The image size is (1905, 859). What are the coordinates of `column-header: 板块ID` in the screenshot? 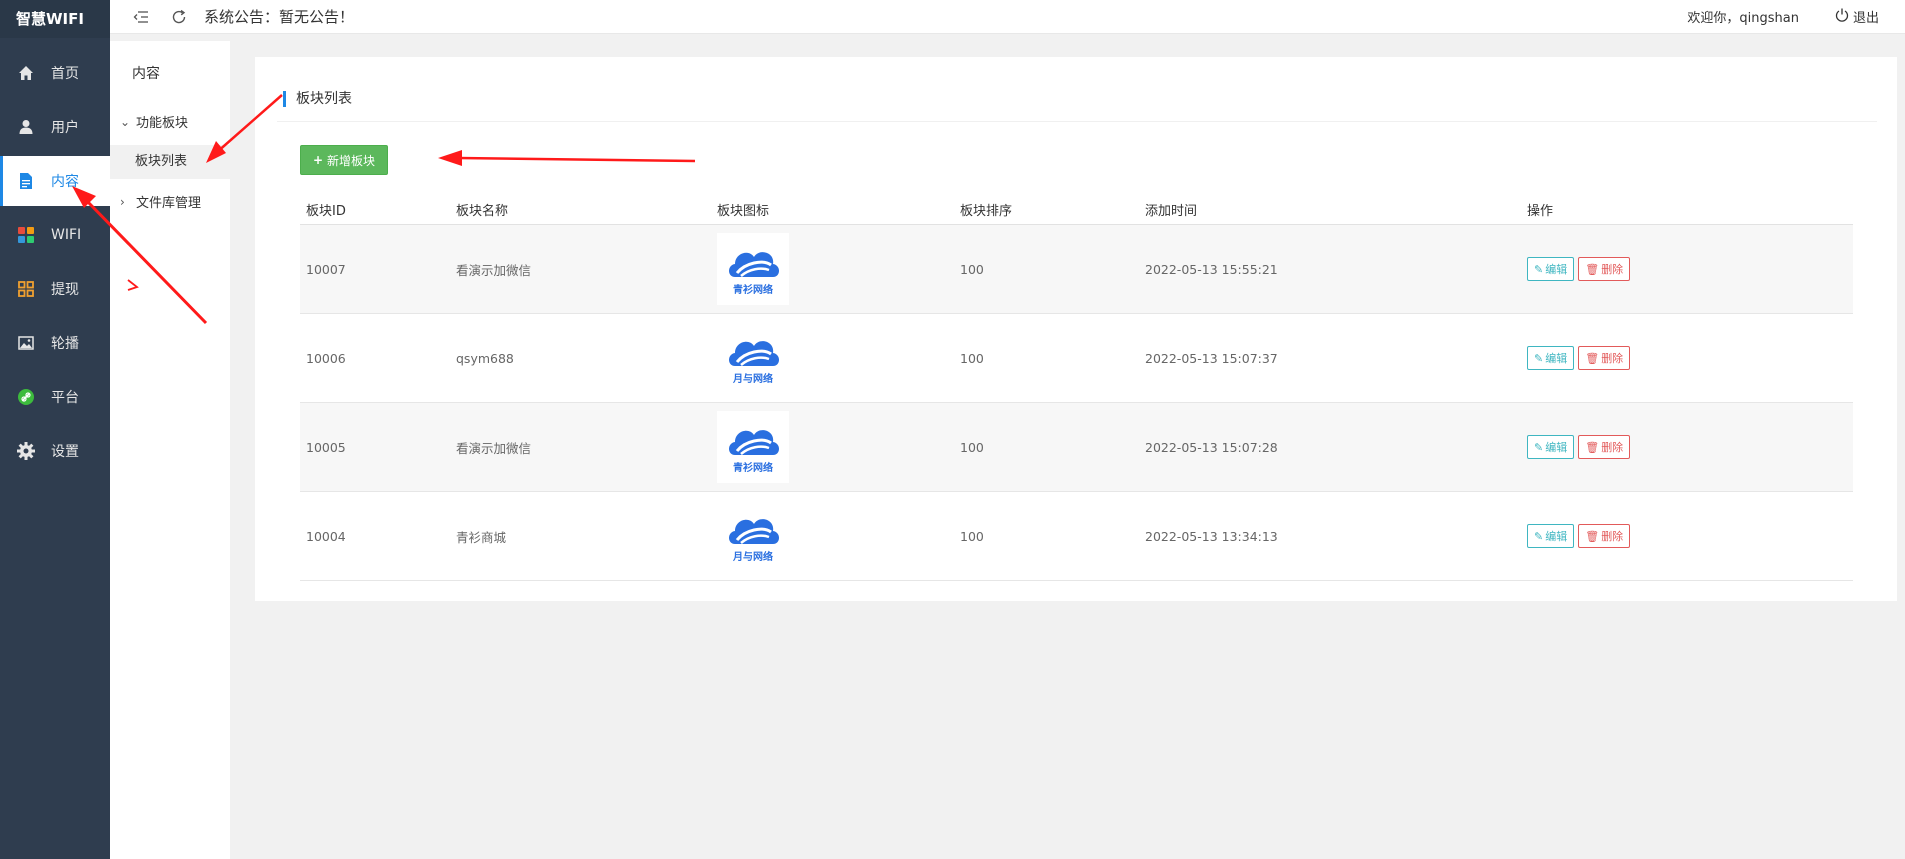 It's located at (375, 209).